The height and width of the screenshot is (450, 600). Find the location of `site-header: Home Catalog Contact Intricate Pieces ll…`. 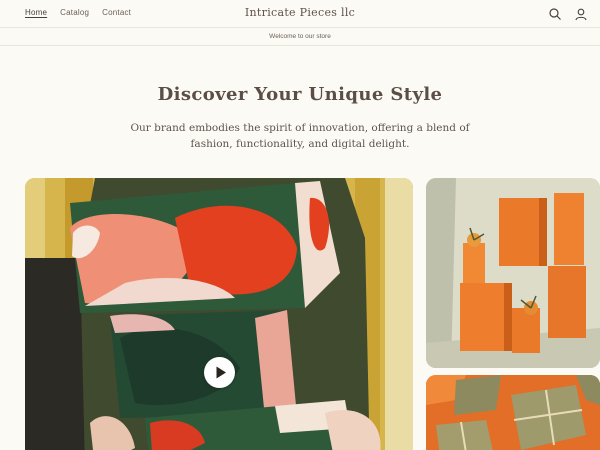

site-header: Home Catalog Contact Intricate Pieces ll… is located at coordinates (300, 14).